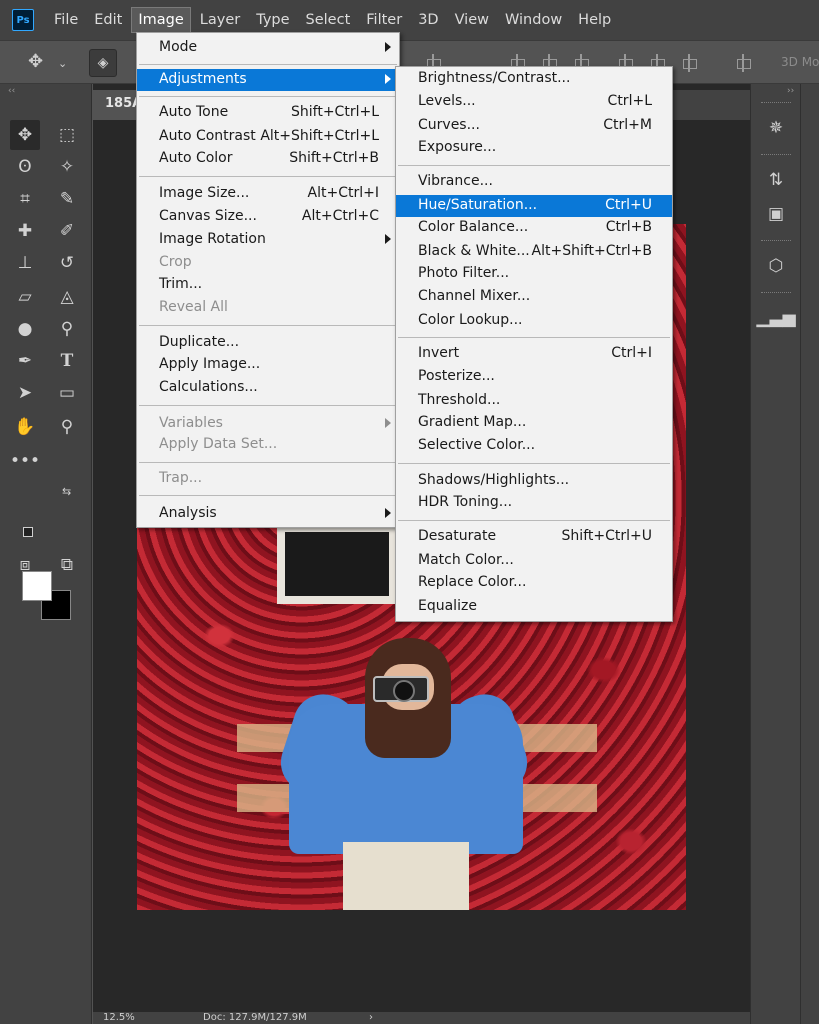 This screenshot has width=819, height=1024. I want to click on menu-item-color-balance: Color Balance... Ctrl+B, so click(534, 228).